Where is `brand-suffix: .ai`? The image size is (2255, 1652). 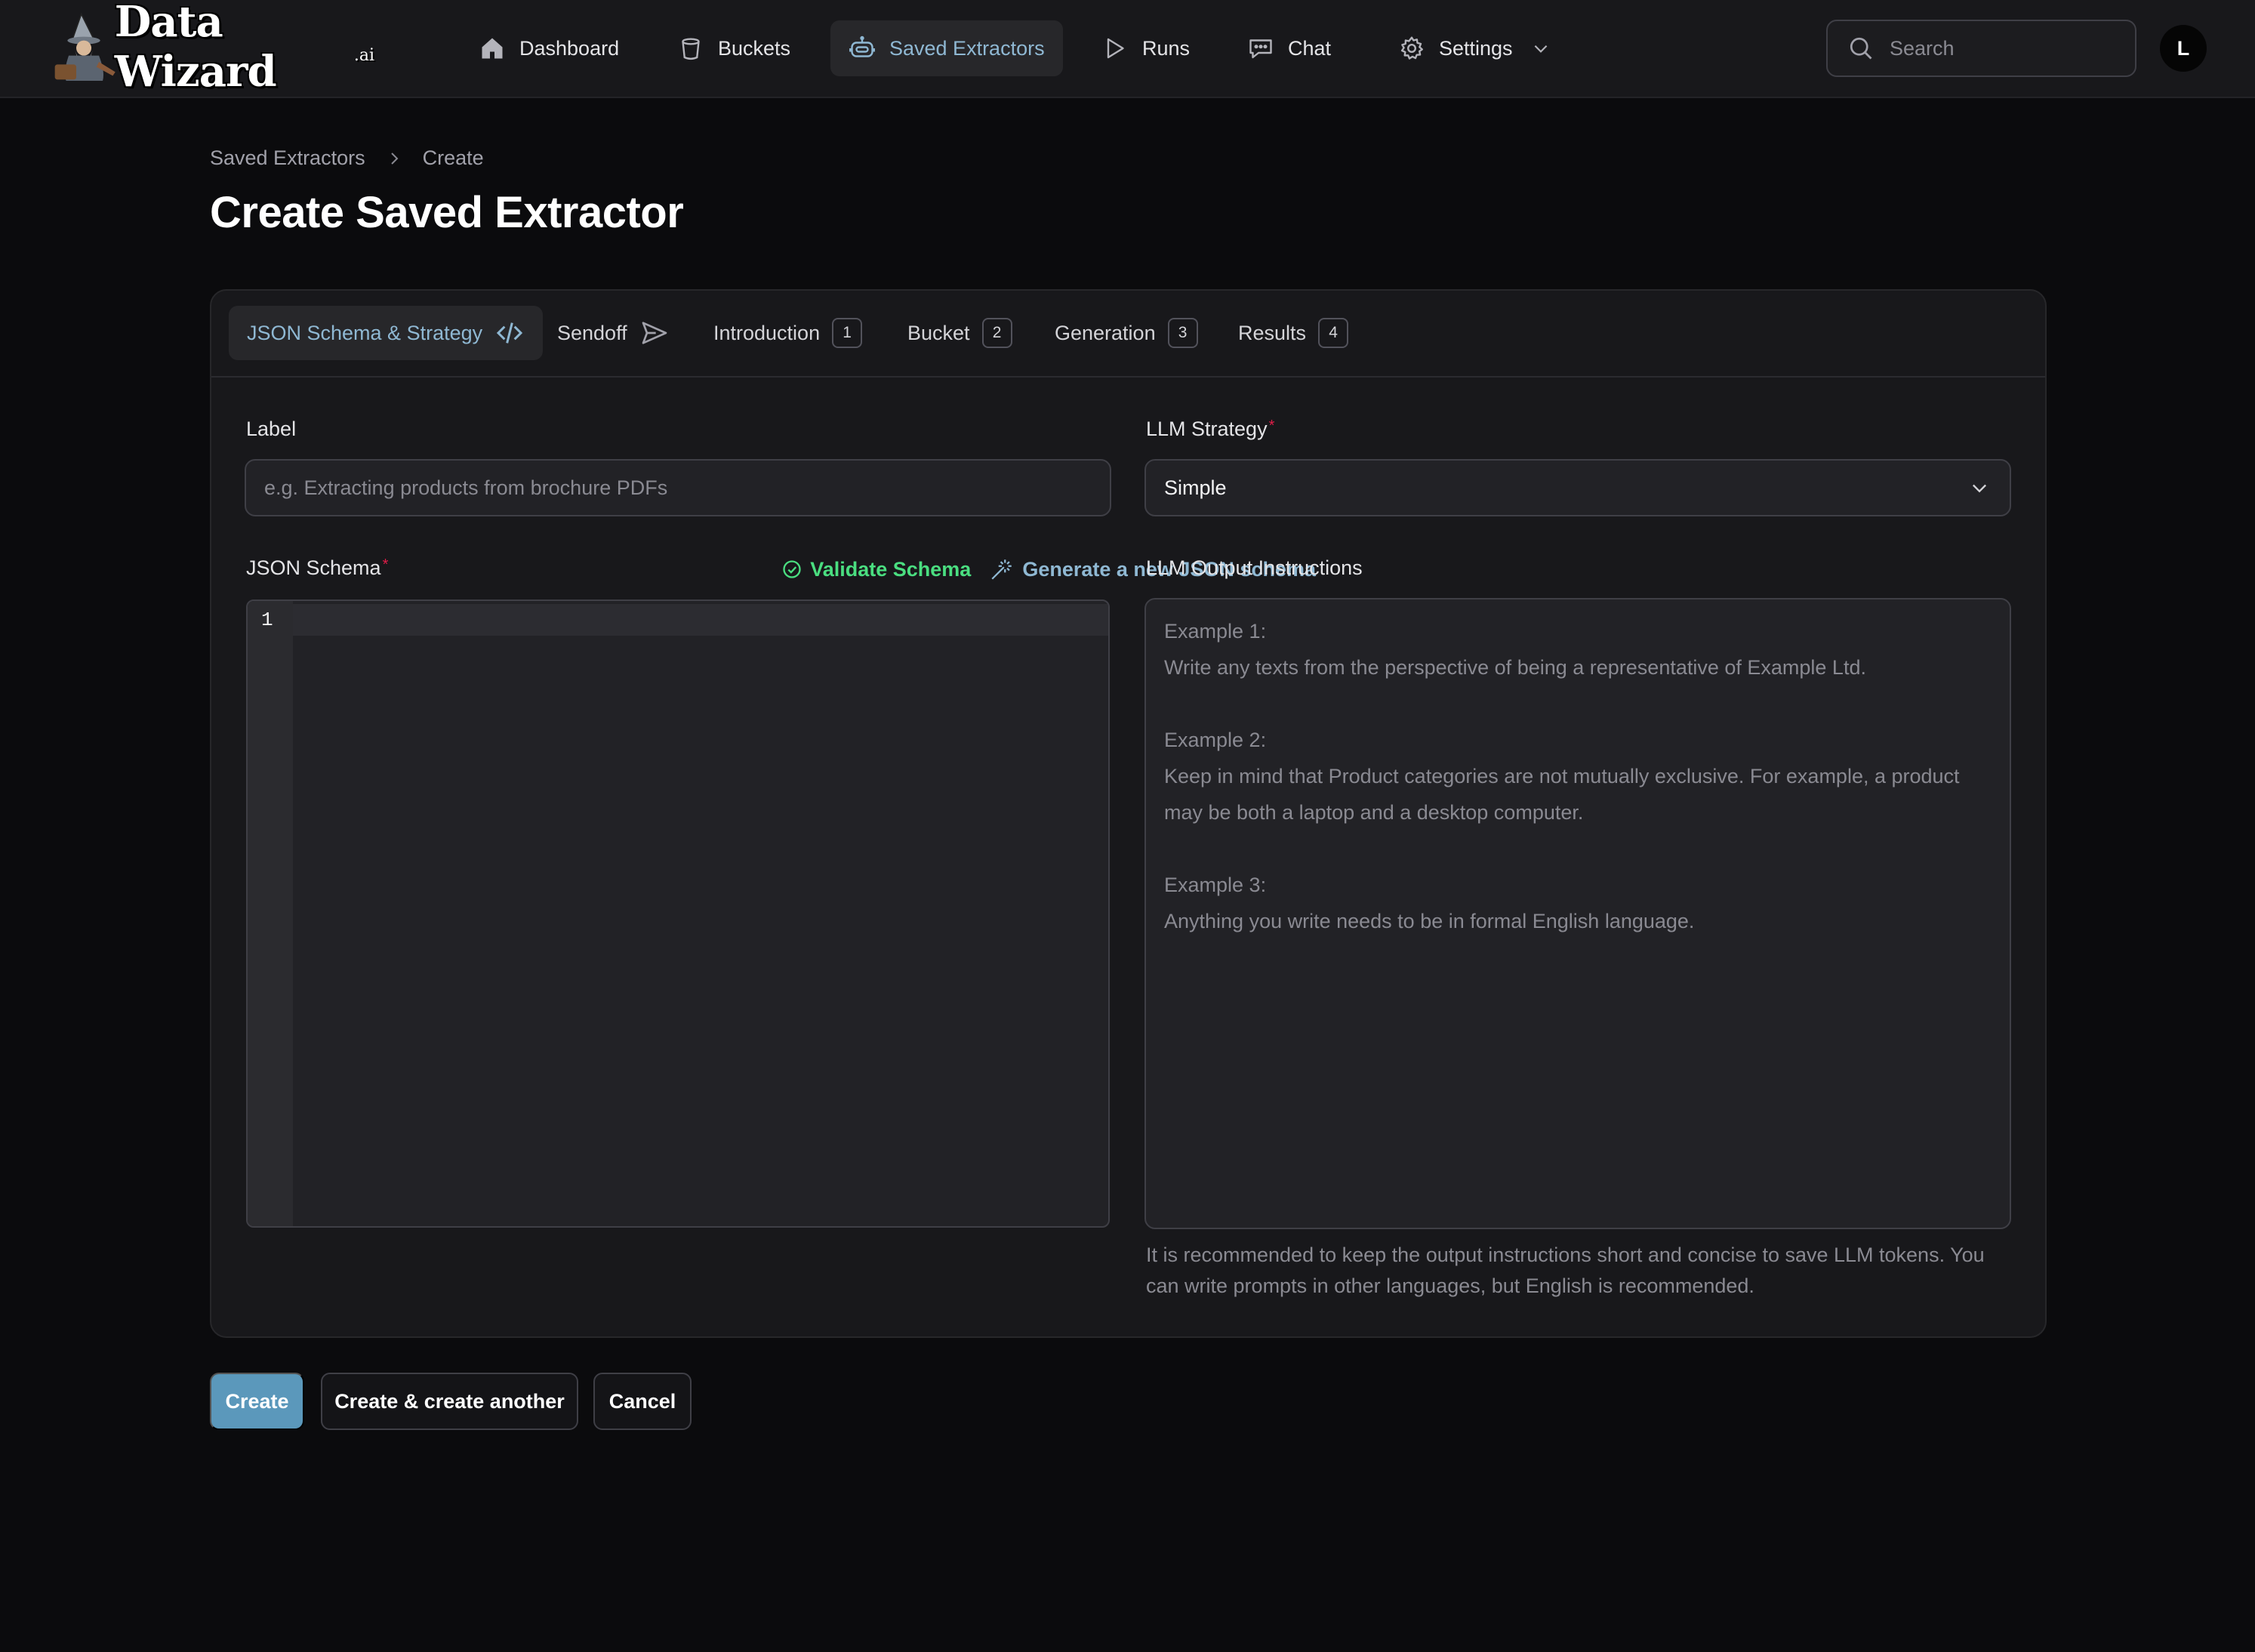
brand-suffix: .ai is located at coordinates (363, 55).